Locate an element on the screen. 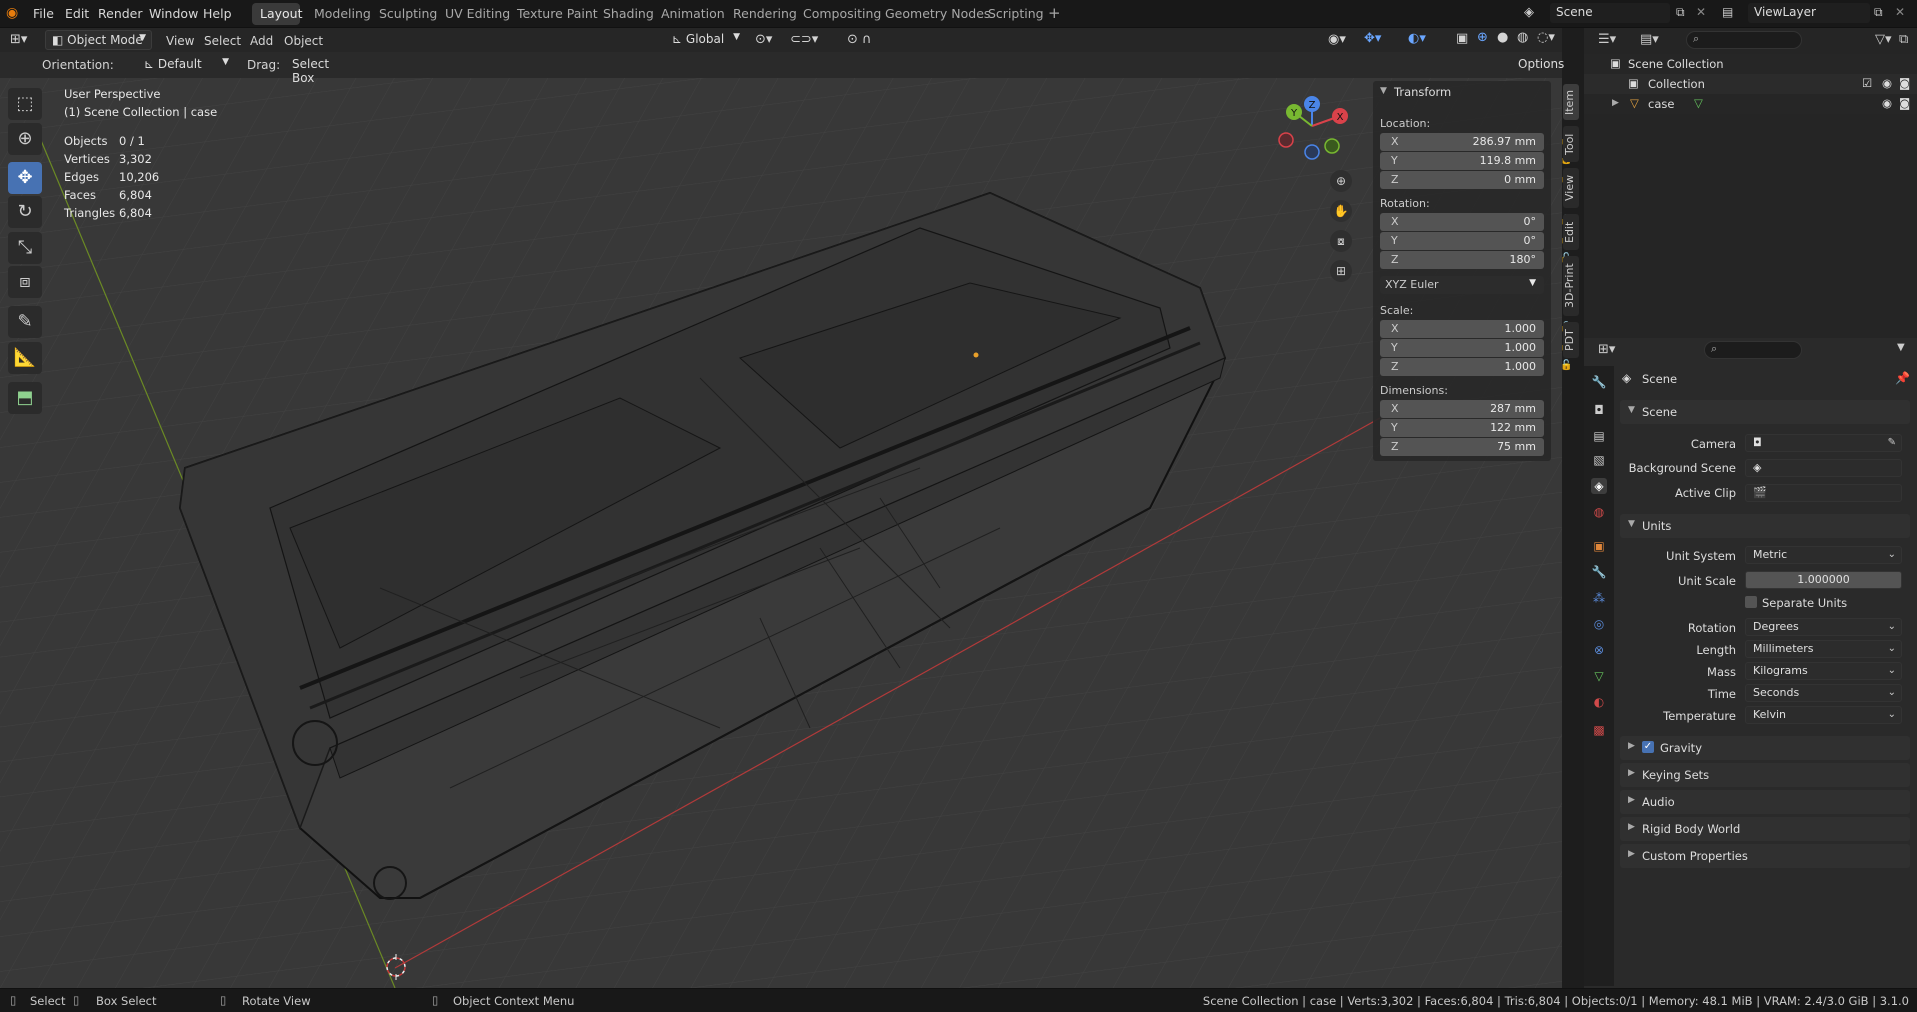  new-viewlayer-icon: ⧉ is located at coordinates (1878, 12).